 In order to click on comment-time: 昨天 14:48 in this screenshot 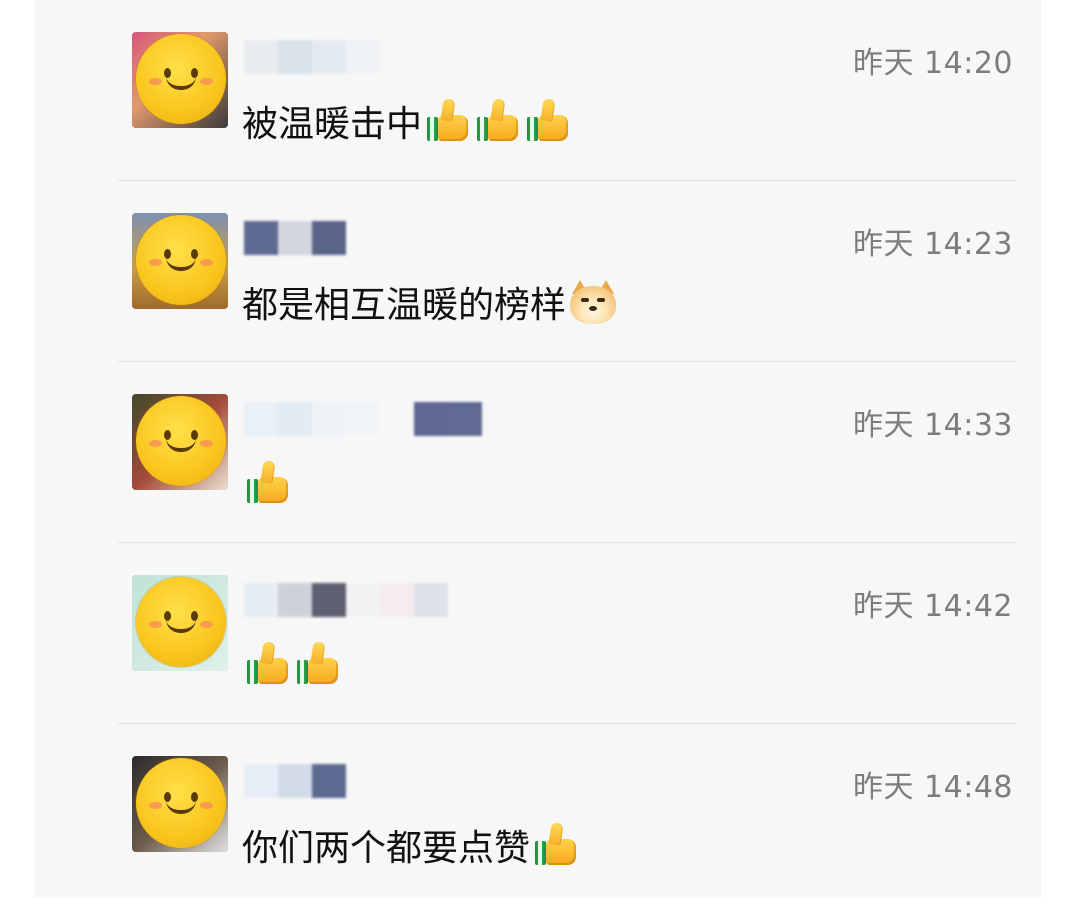, I will do `click(933, 787)`.